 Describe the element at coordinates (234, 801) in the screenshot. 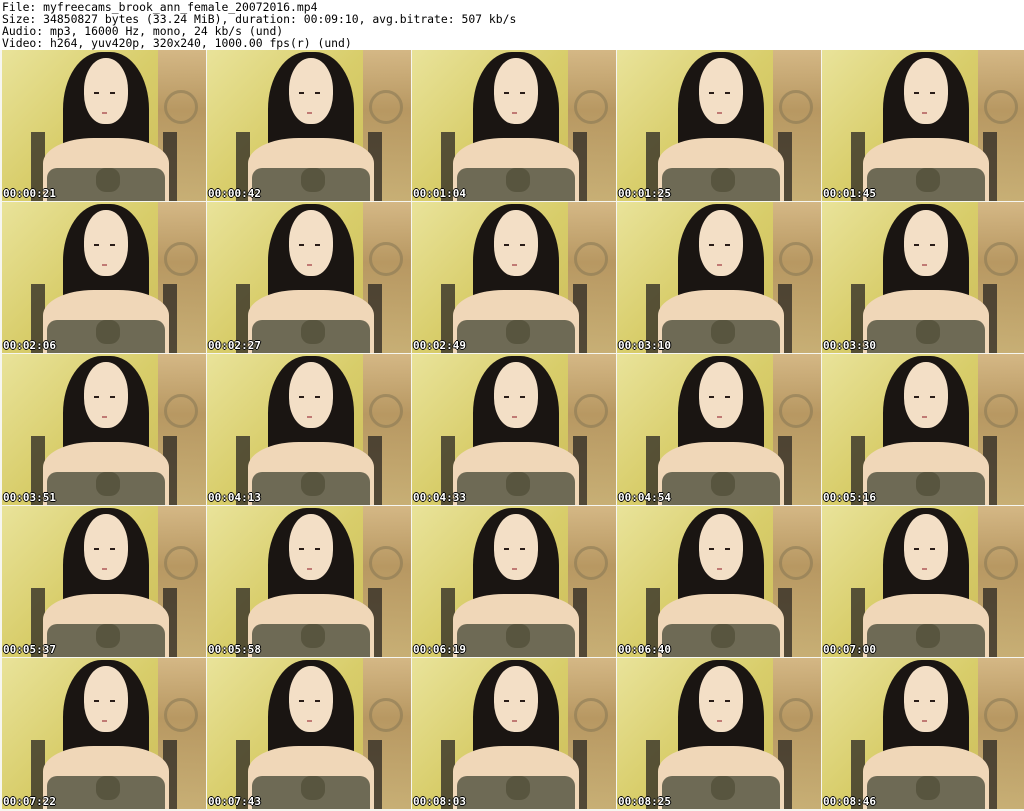

I see `timestamp-label: 00:07:43` at that location.